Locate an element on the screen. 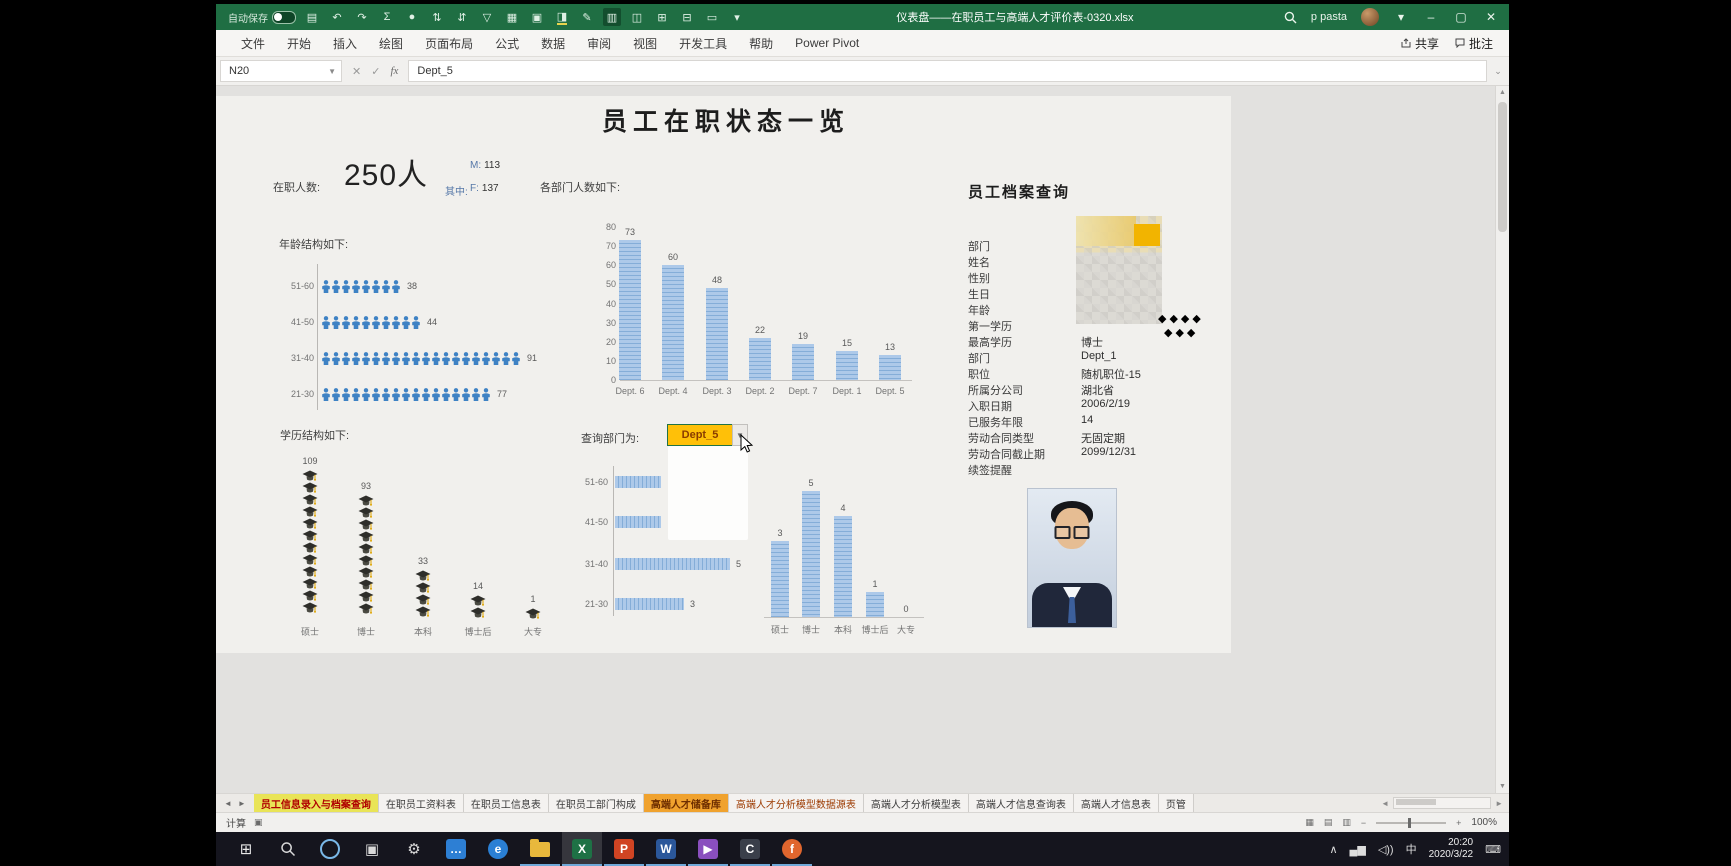 The height and width of the screenshot is (866, 1731). share-button: 共享 is located at coordinates (1420, 43).